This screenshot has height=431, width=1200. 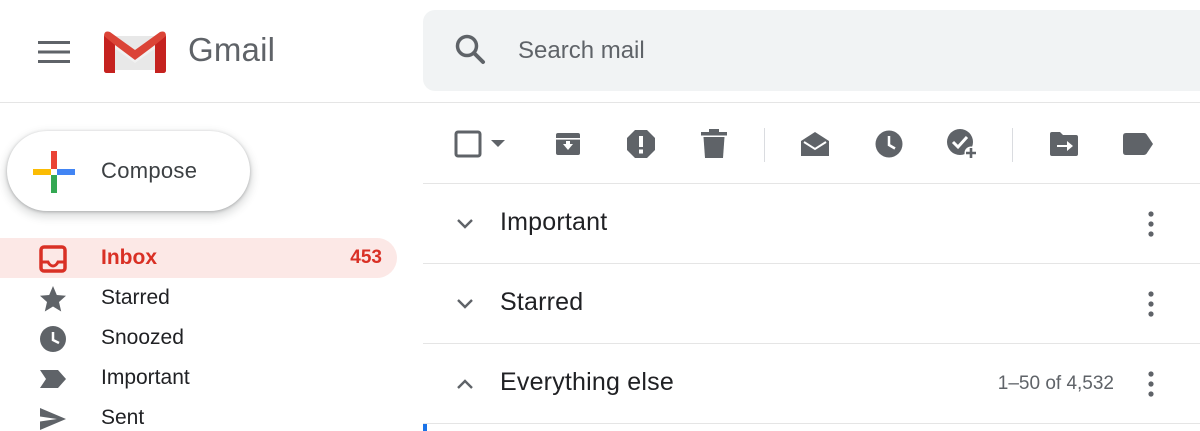 I want to click on snooze-button, so click(x=889, y=144).